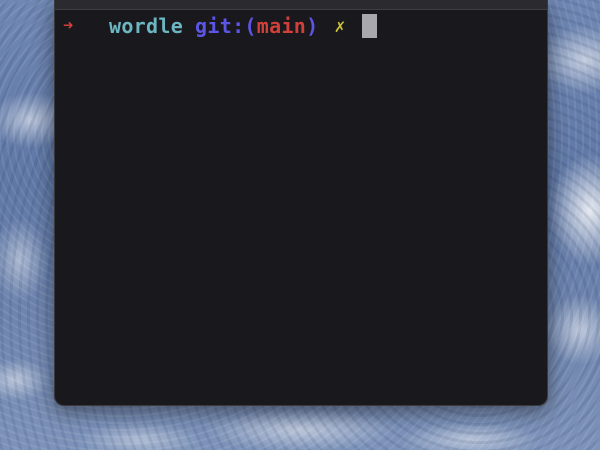 This screenshot has width=600, height=450. Describe the element at coordinates (301, 5) in the screenshot. I see `terminal-titlebar` at that location.